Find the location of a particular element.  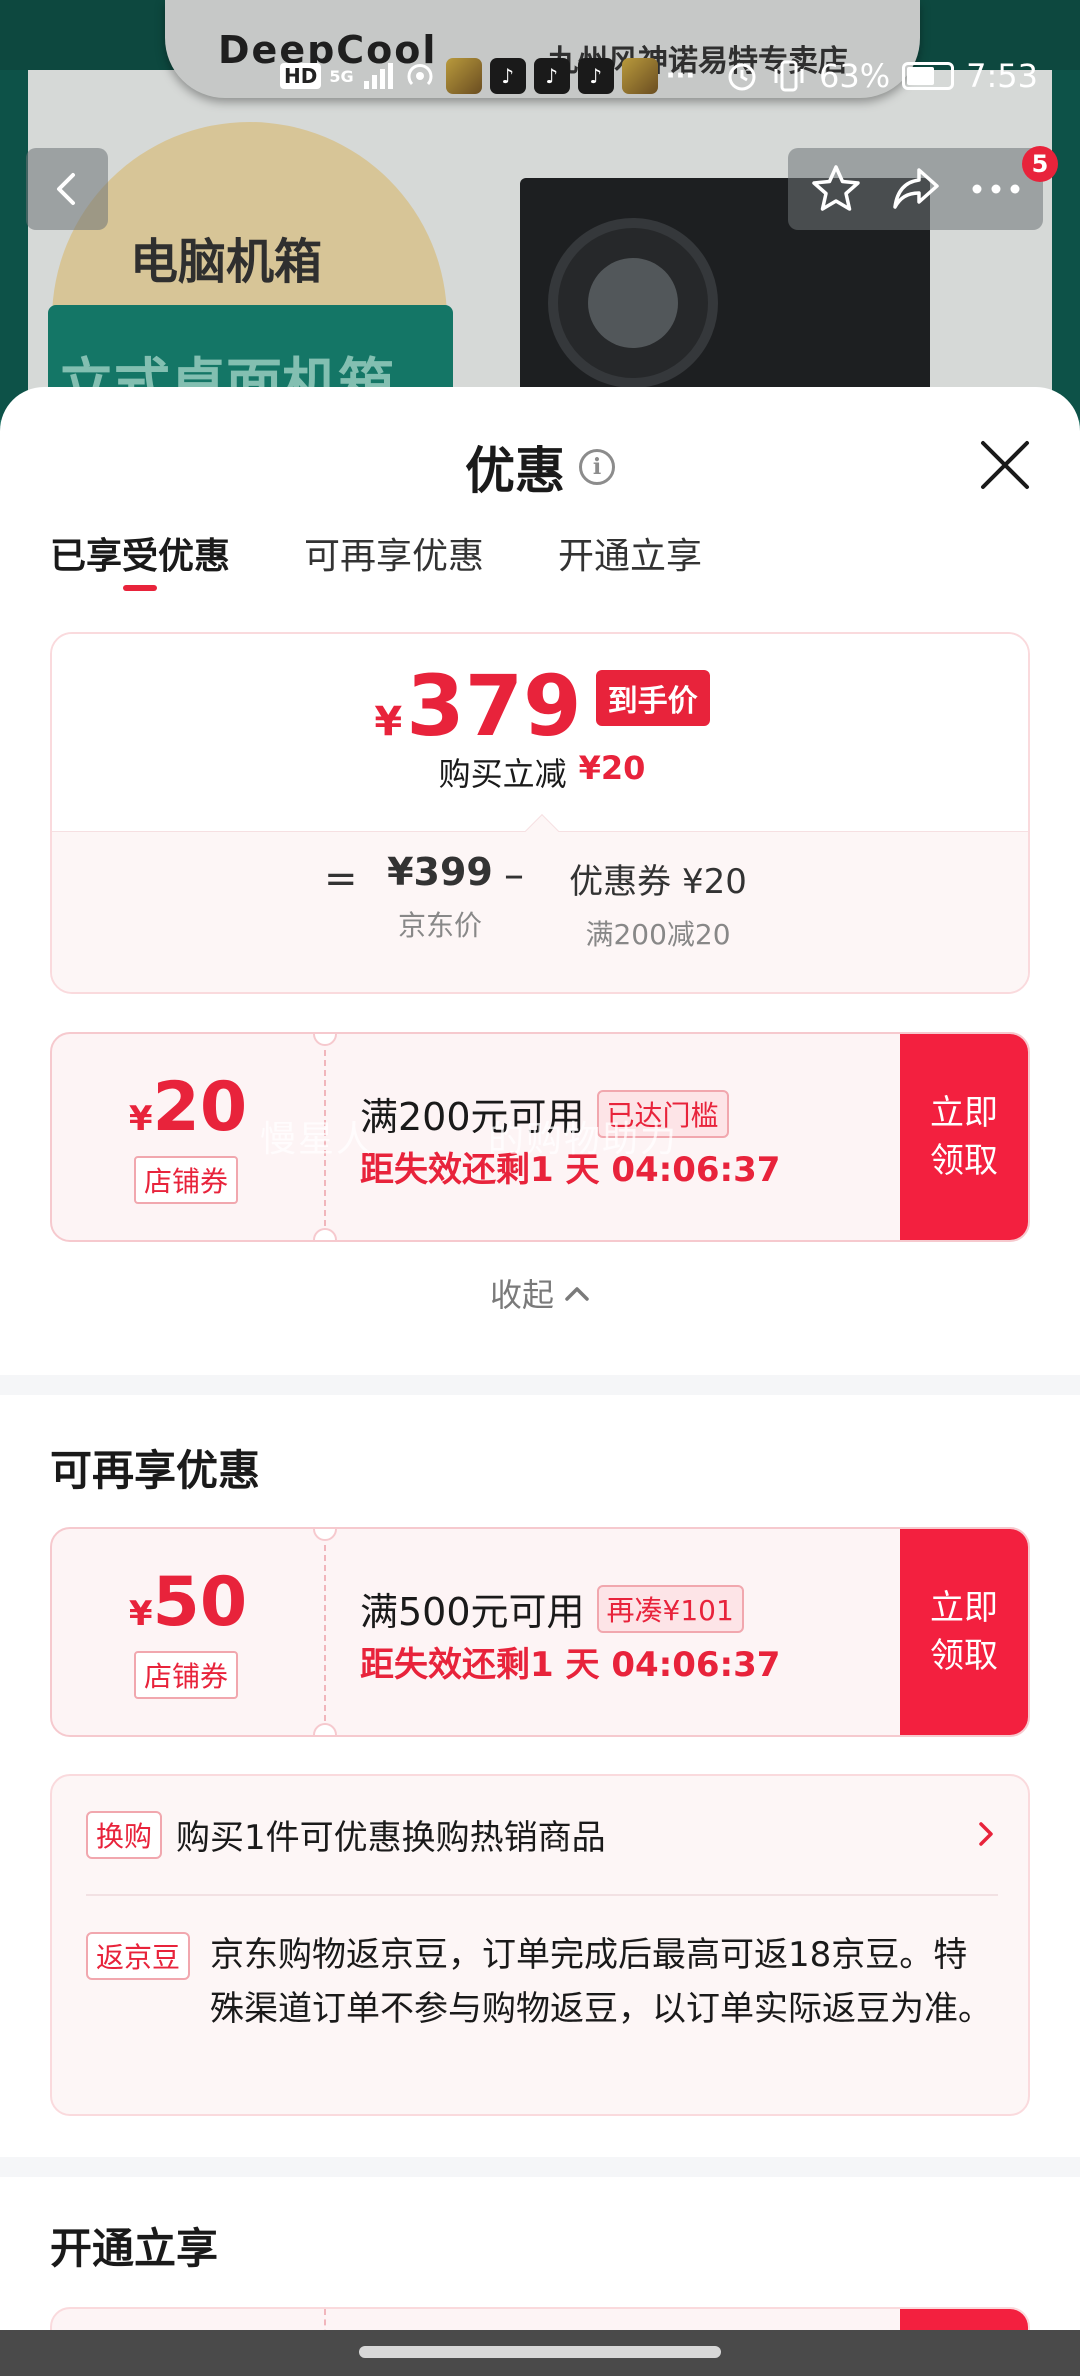

status-right-group: 63% 7:53 is located at coordinates (881, 76).